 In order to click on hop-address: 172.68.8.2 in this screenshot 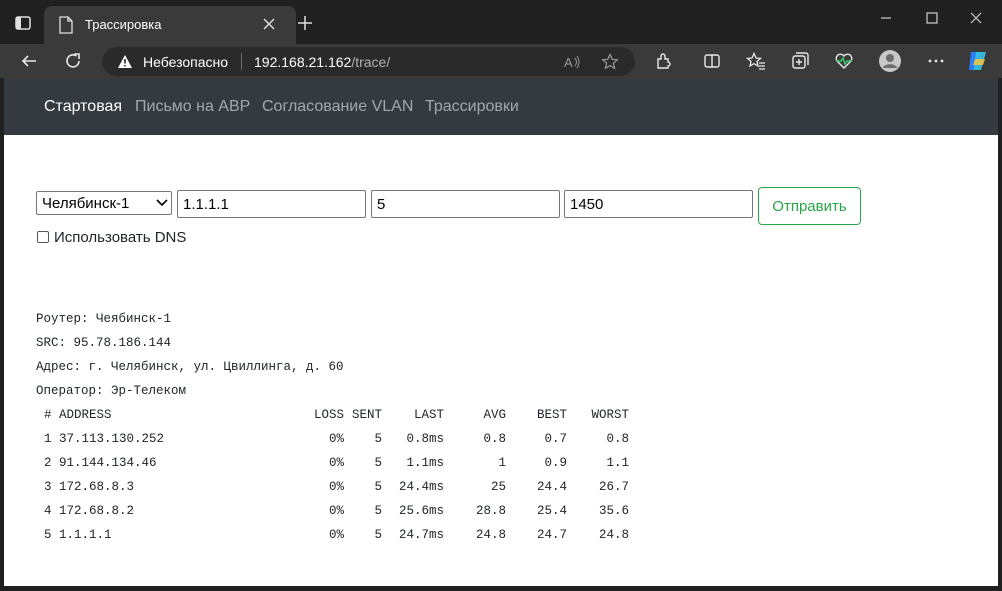, I will do `click(97, 511)`.